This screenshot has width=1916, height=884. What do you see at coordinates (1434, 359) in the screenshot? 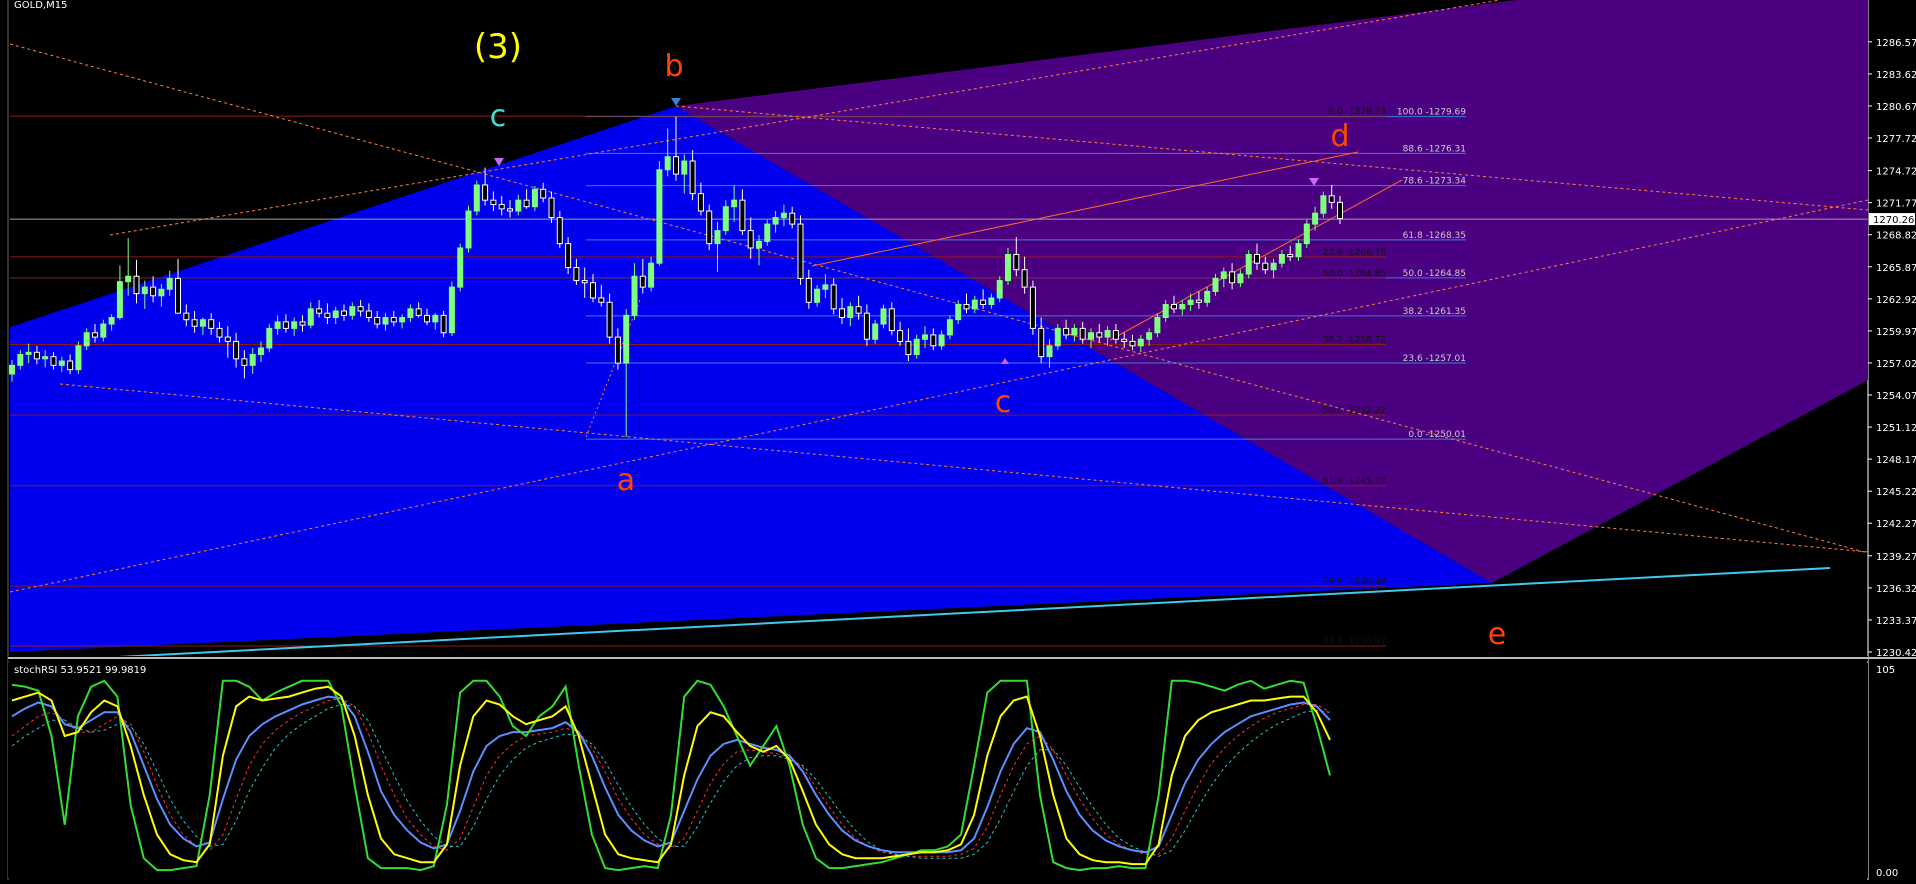
I see `fib-blue-label: 23.6 -1257.01` at bounding box center [1434, 359].